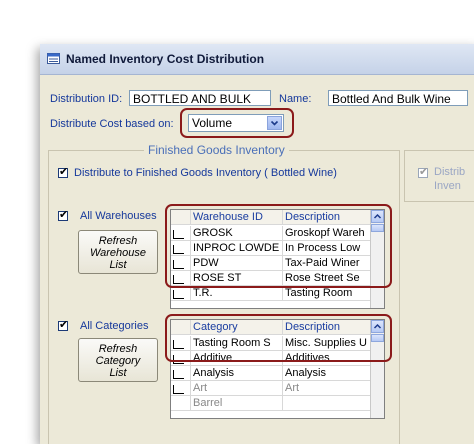 The image size is (474, 444). What do you see at coordinates (327, 293) in the screenshot?
I see `warehouse-row-description: Tasting Room` at bounding box center [327, 293].